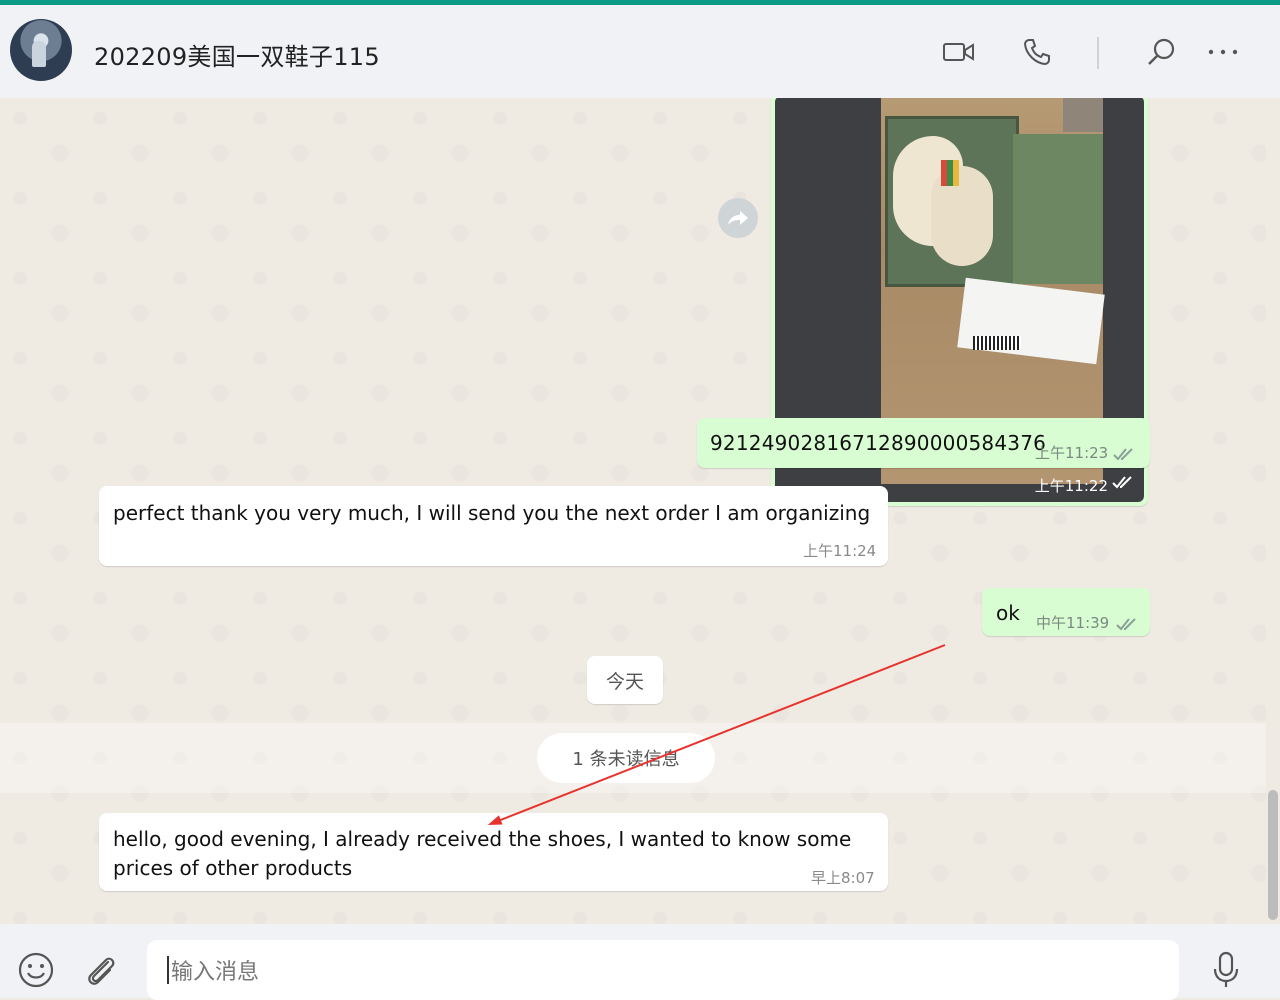  What do you see at coordinates (1273, 855) in the screenshot?
I see `chat-scrollbar-thumb` at bounding box center [1273, 855].